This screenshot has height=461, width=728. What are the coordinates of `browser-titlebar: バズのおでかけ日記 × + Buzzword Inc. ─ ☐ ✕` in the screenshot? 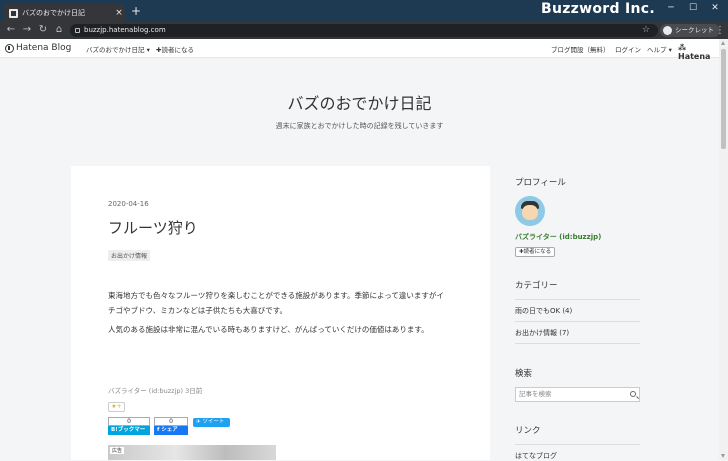 It's located at (364, 11).